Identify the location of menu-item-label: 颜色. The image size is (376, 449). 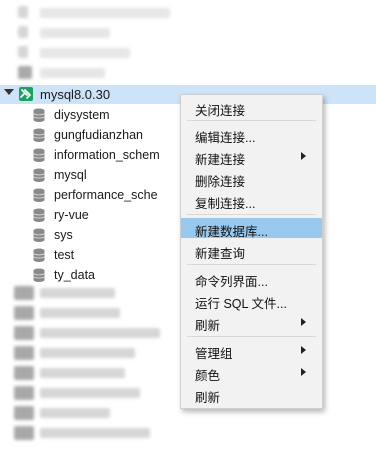
(208, 376).